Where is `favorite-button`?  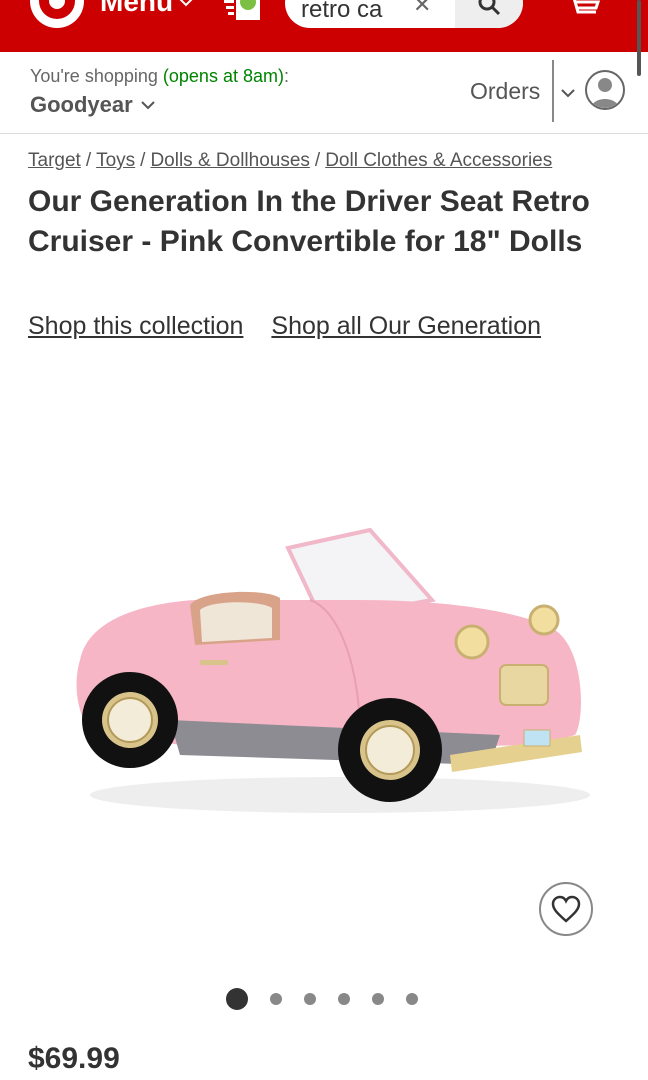 favorite-button is located at coordinates (566, 909).